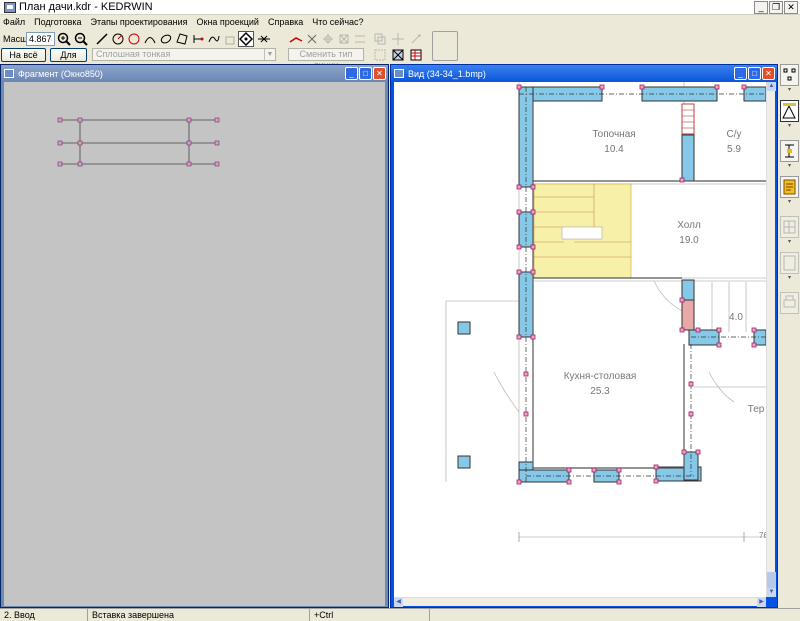 This screenshot has height=621, width=800. I want to click on line-tool-icon, so click(102, 39).